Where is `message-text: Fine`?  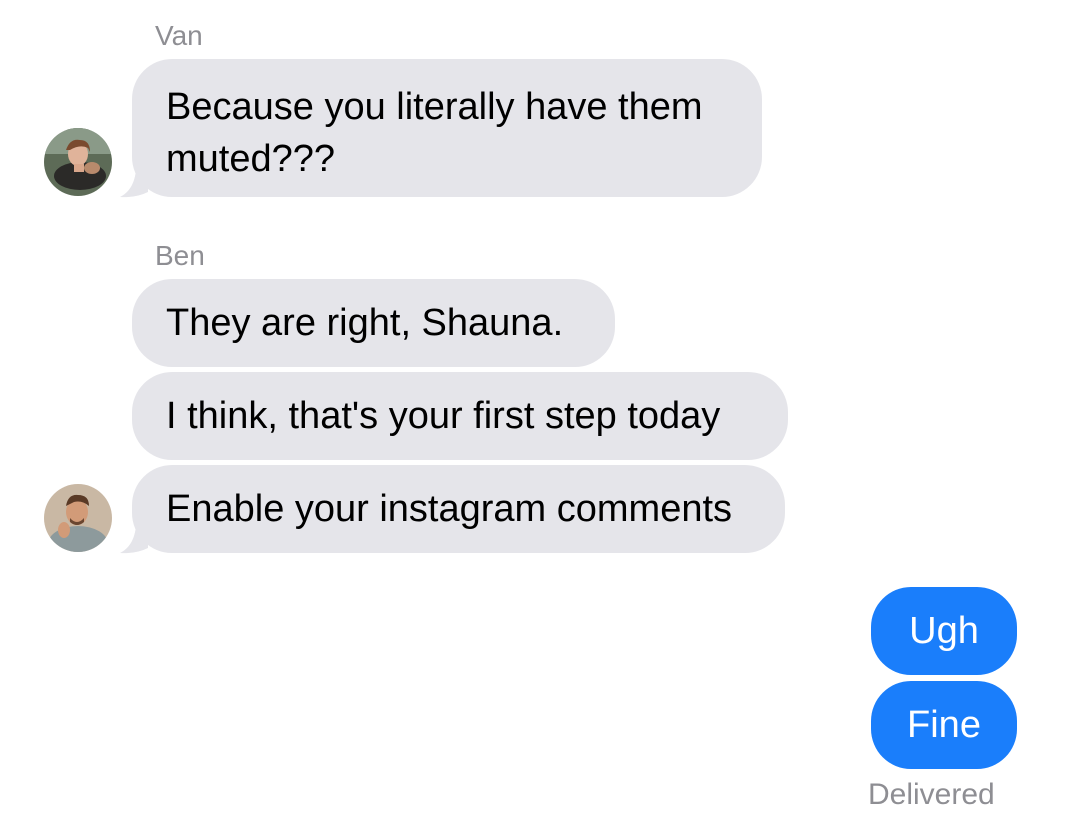
message-text: Fine is located at coordinates (944, 725).